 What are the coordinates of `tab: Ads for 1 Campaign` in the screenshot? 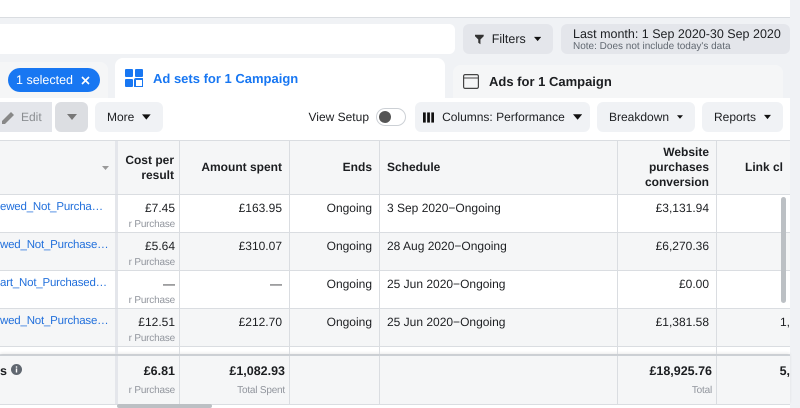 It's located at (618, 81).